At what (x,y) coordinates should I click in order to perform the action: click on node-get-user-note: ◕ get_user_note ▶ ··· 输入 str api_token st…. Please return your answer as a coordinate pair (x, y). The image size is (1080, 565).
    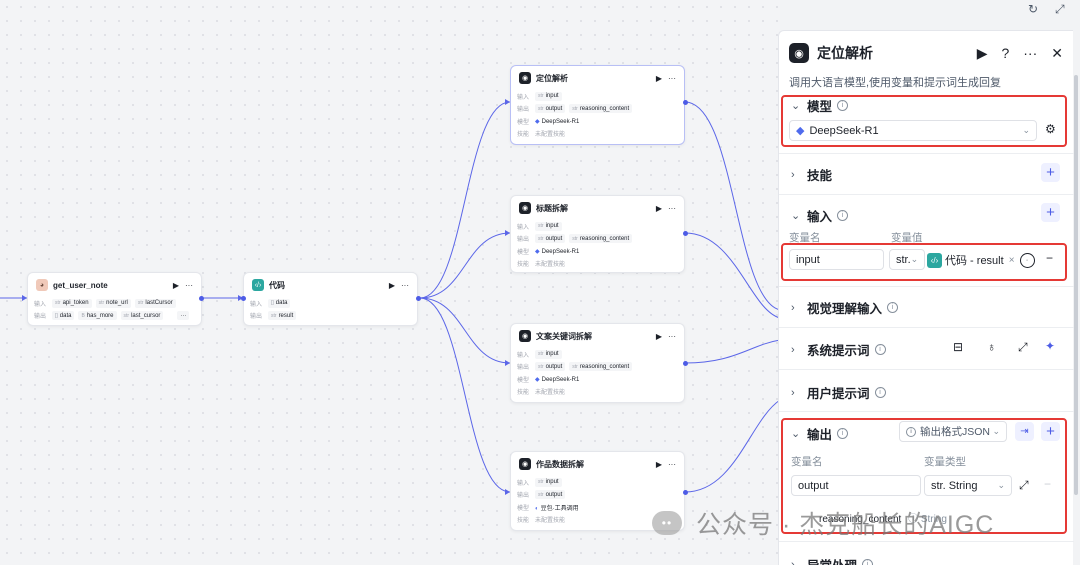
    Looking at the image, I should click on (114, 299).